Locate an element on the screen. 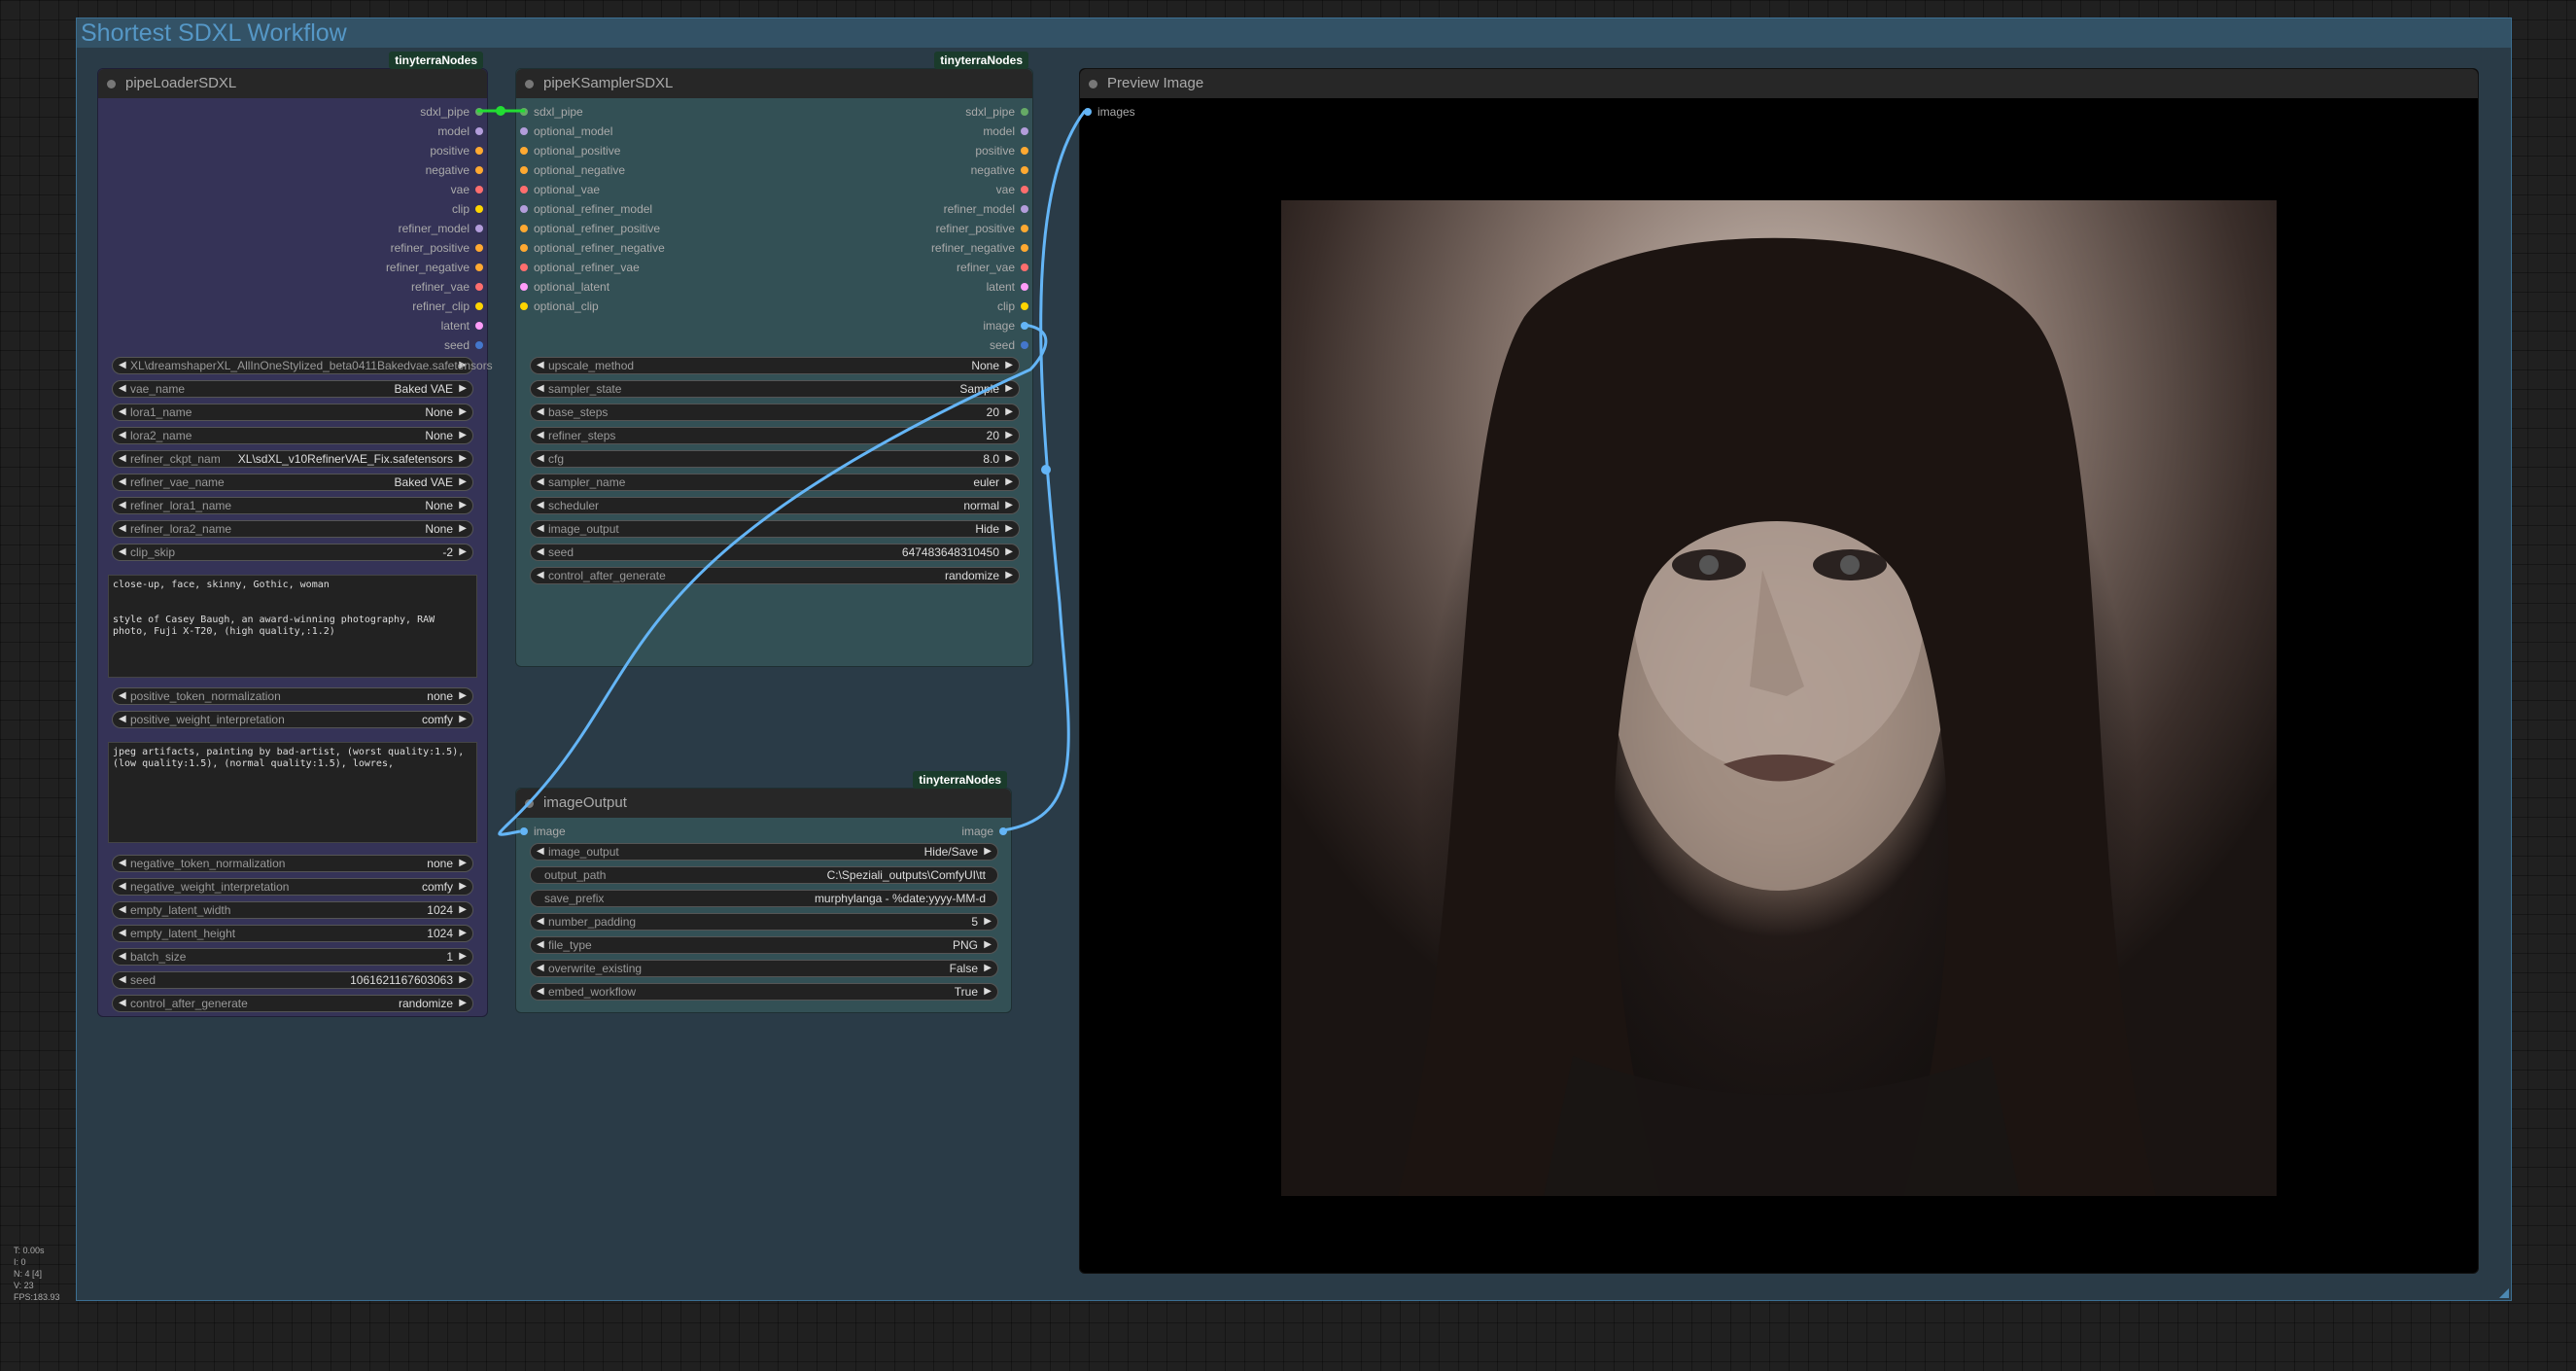  input-slot-optional-latent: optional_latent is located at coordinates (563, 287).